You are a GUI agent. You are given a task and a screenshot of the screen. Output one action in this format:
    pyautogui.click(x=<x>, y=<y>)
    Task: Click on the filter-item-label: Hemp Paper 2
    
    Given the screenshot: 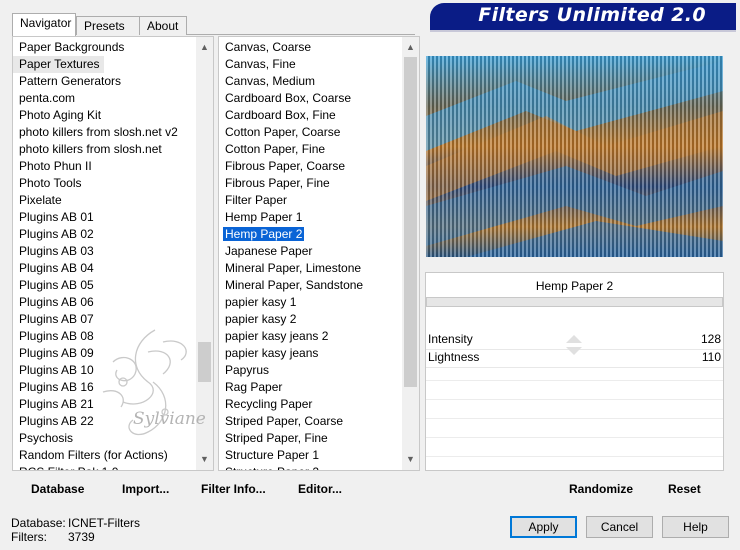 What is the action you would take?
    pyautogui.click(x=263, y=234)
    